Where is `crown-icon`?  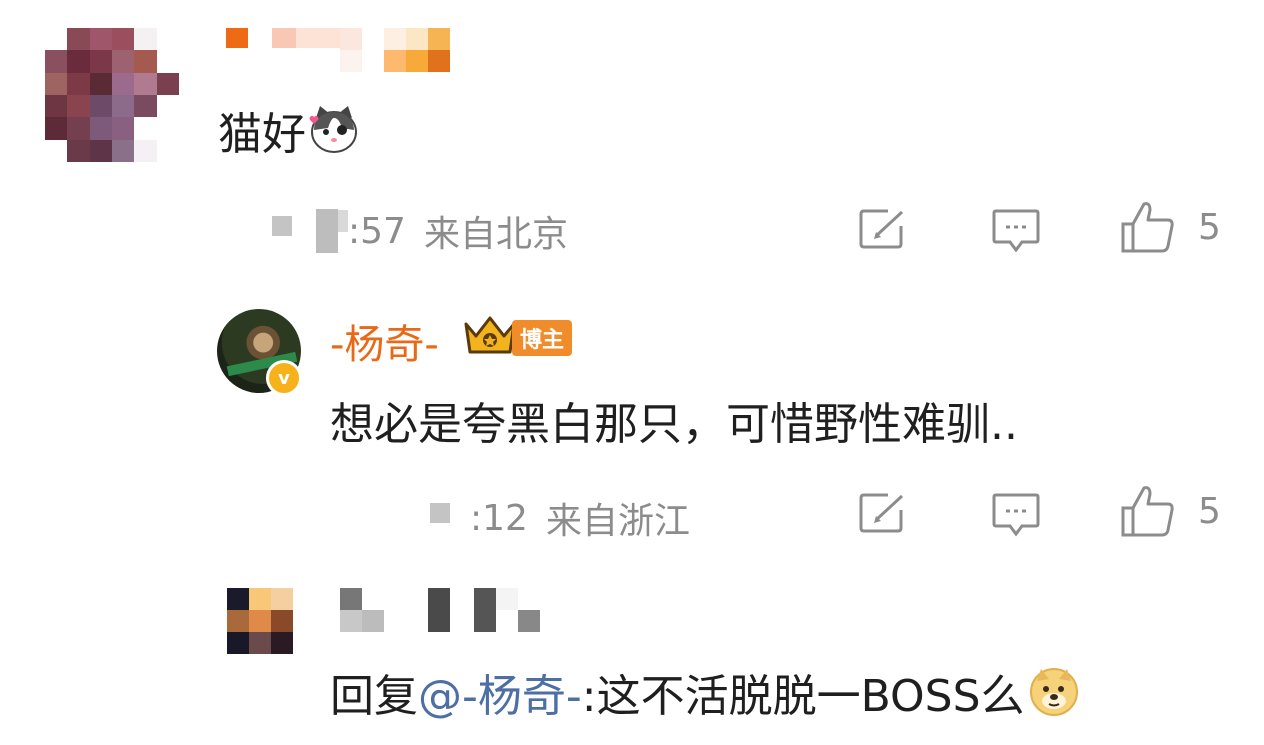
crown-icon is located at coordinates (490, 335).